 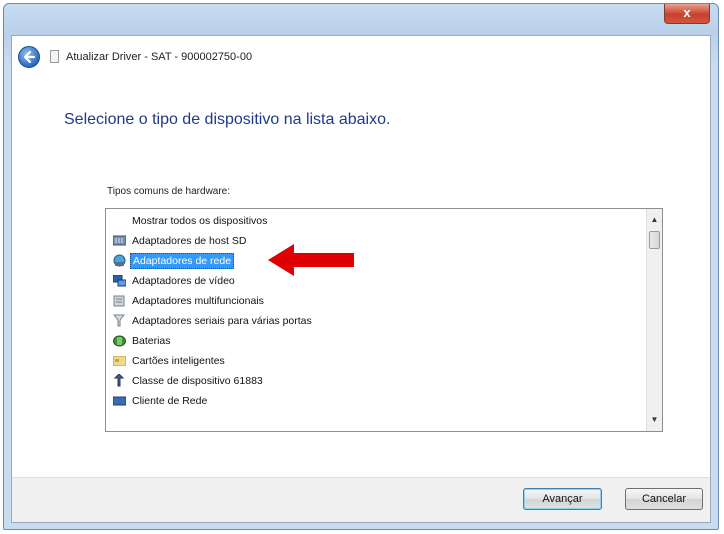 I want to click on list-item-device-class-61883: Classe de dispositivo 61883, so click(x=188, y=380).